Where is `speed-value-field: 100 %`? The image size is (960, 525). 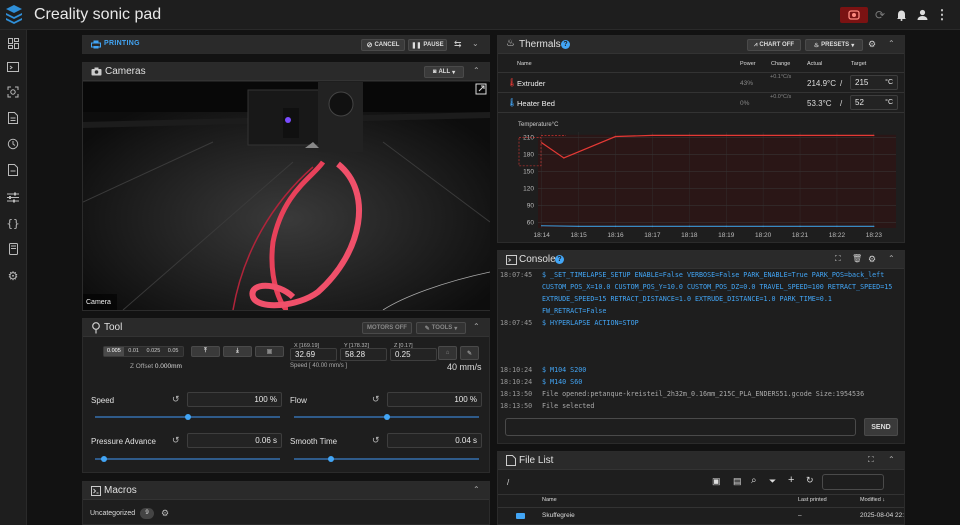 speed-value-field: 100 % is located at coordinates (234, 399).